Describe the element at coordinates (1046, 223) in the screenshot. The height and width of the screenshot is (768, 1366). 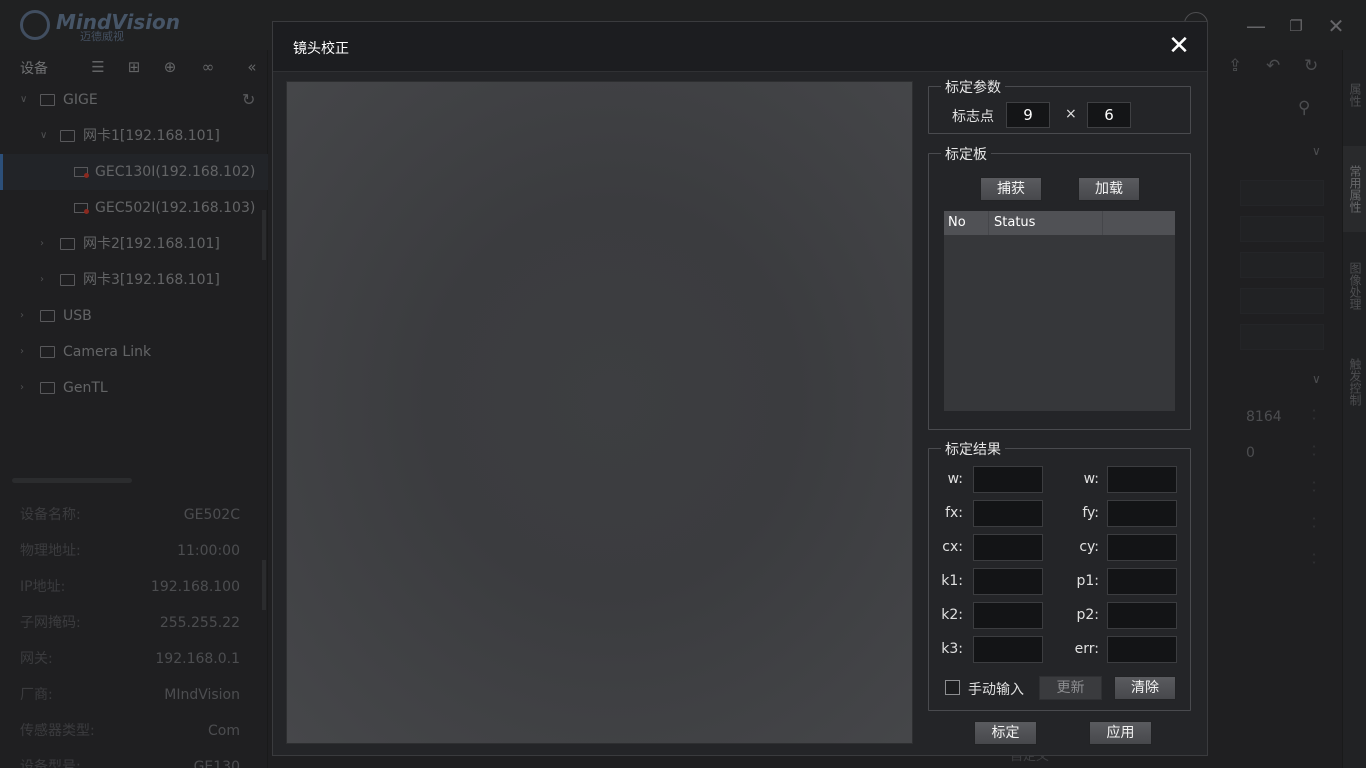
I see `column-header-status: Status` at that location.